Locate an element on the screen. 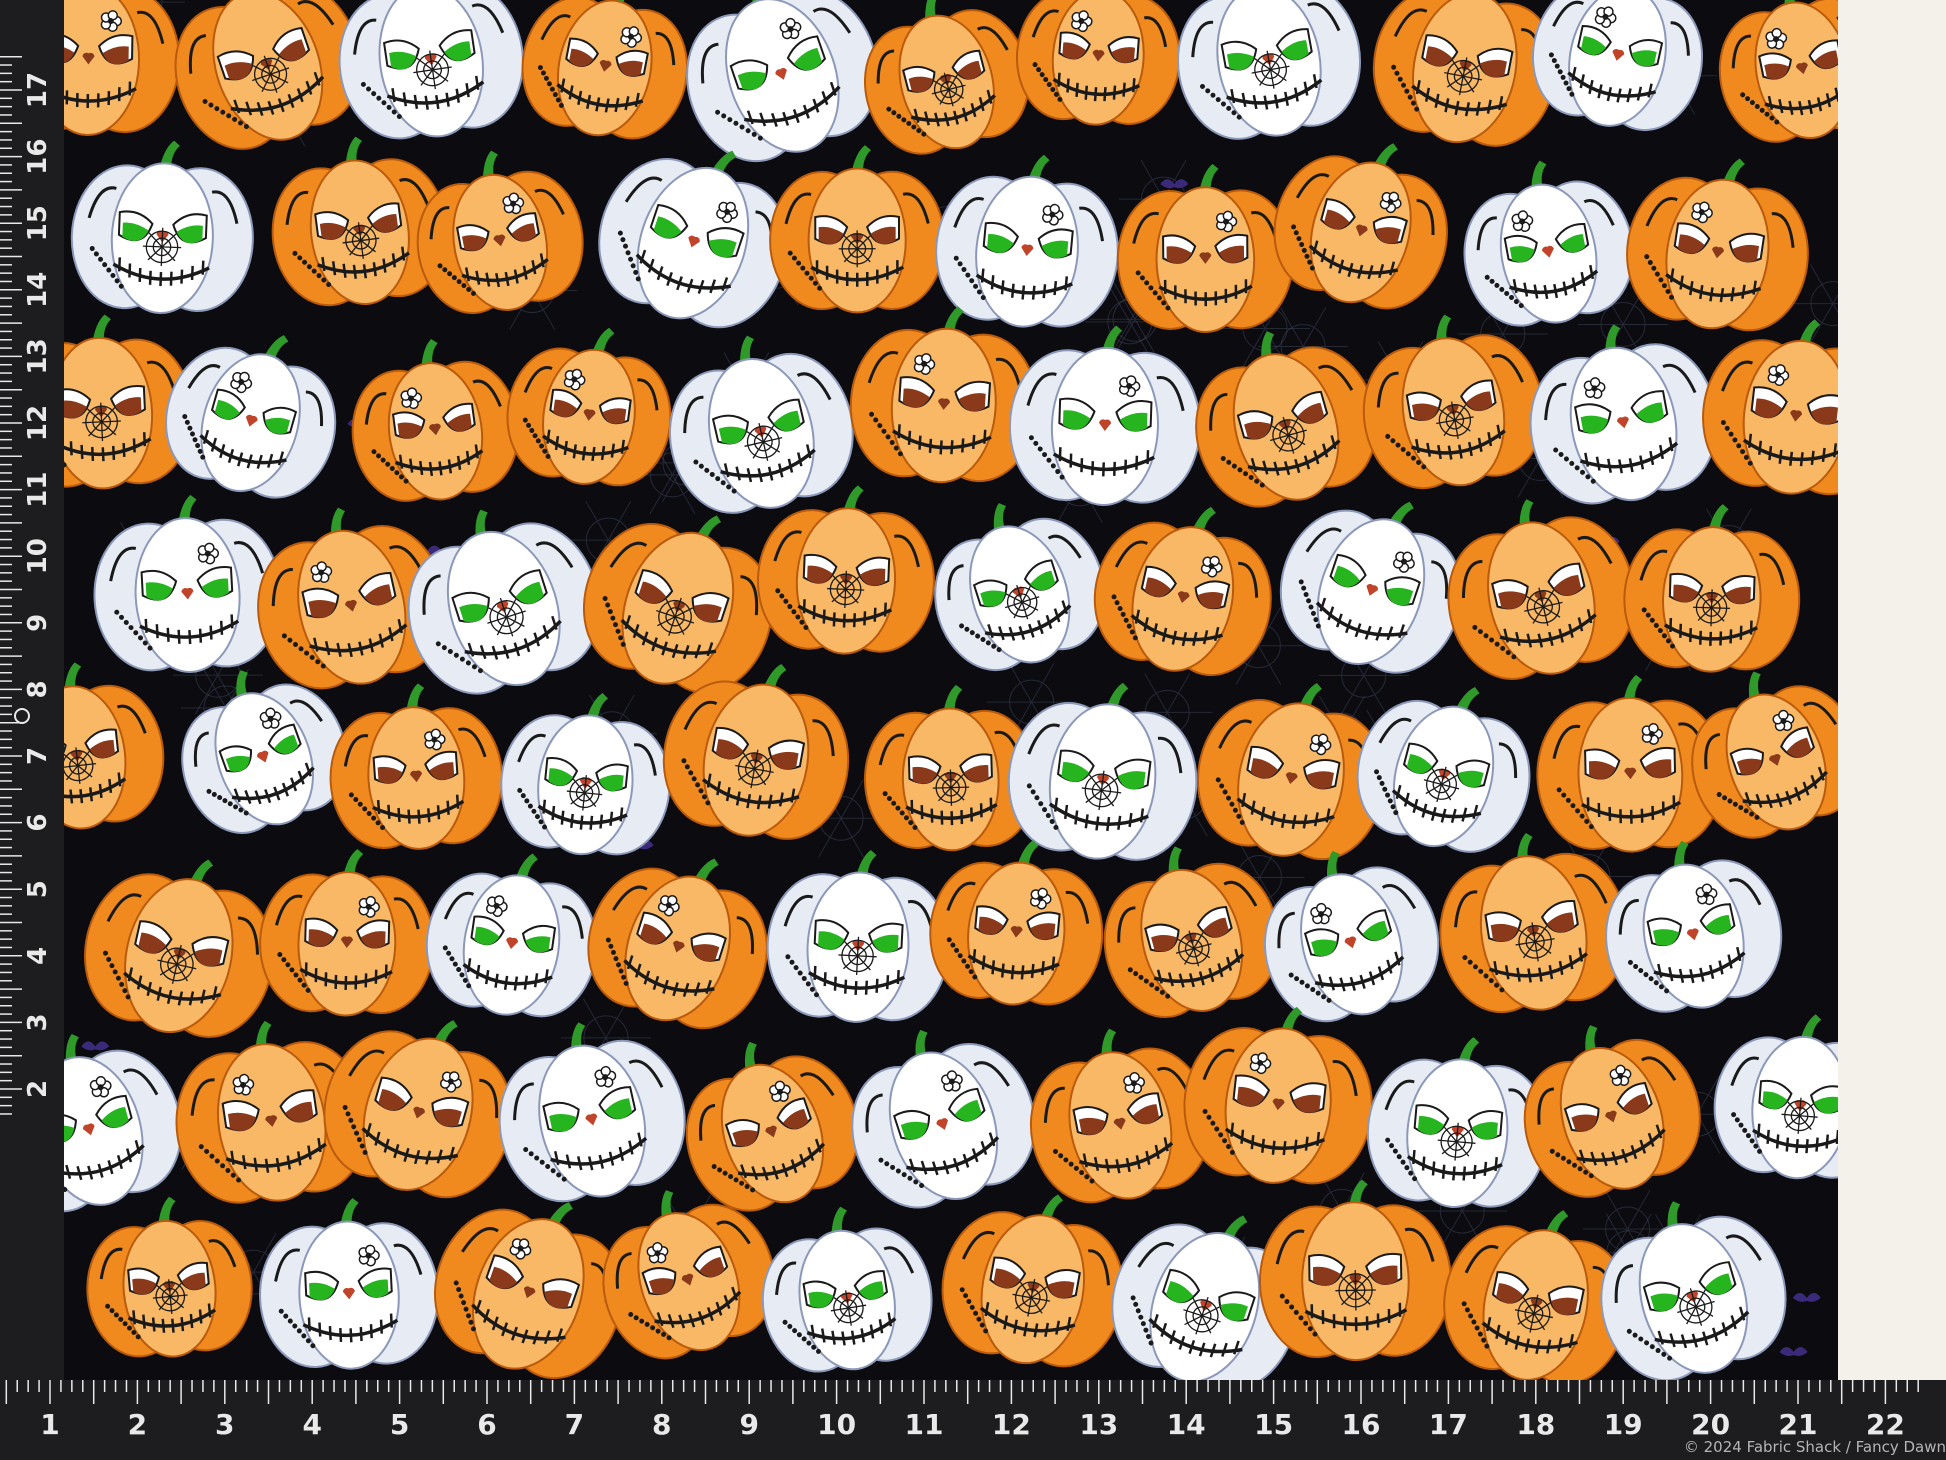 The width and height of the screenshot is (1946, 1460). ruler-bottom-label: 18 is located at coordinates (1535, 1424).